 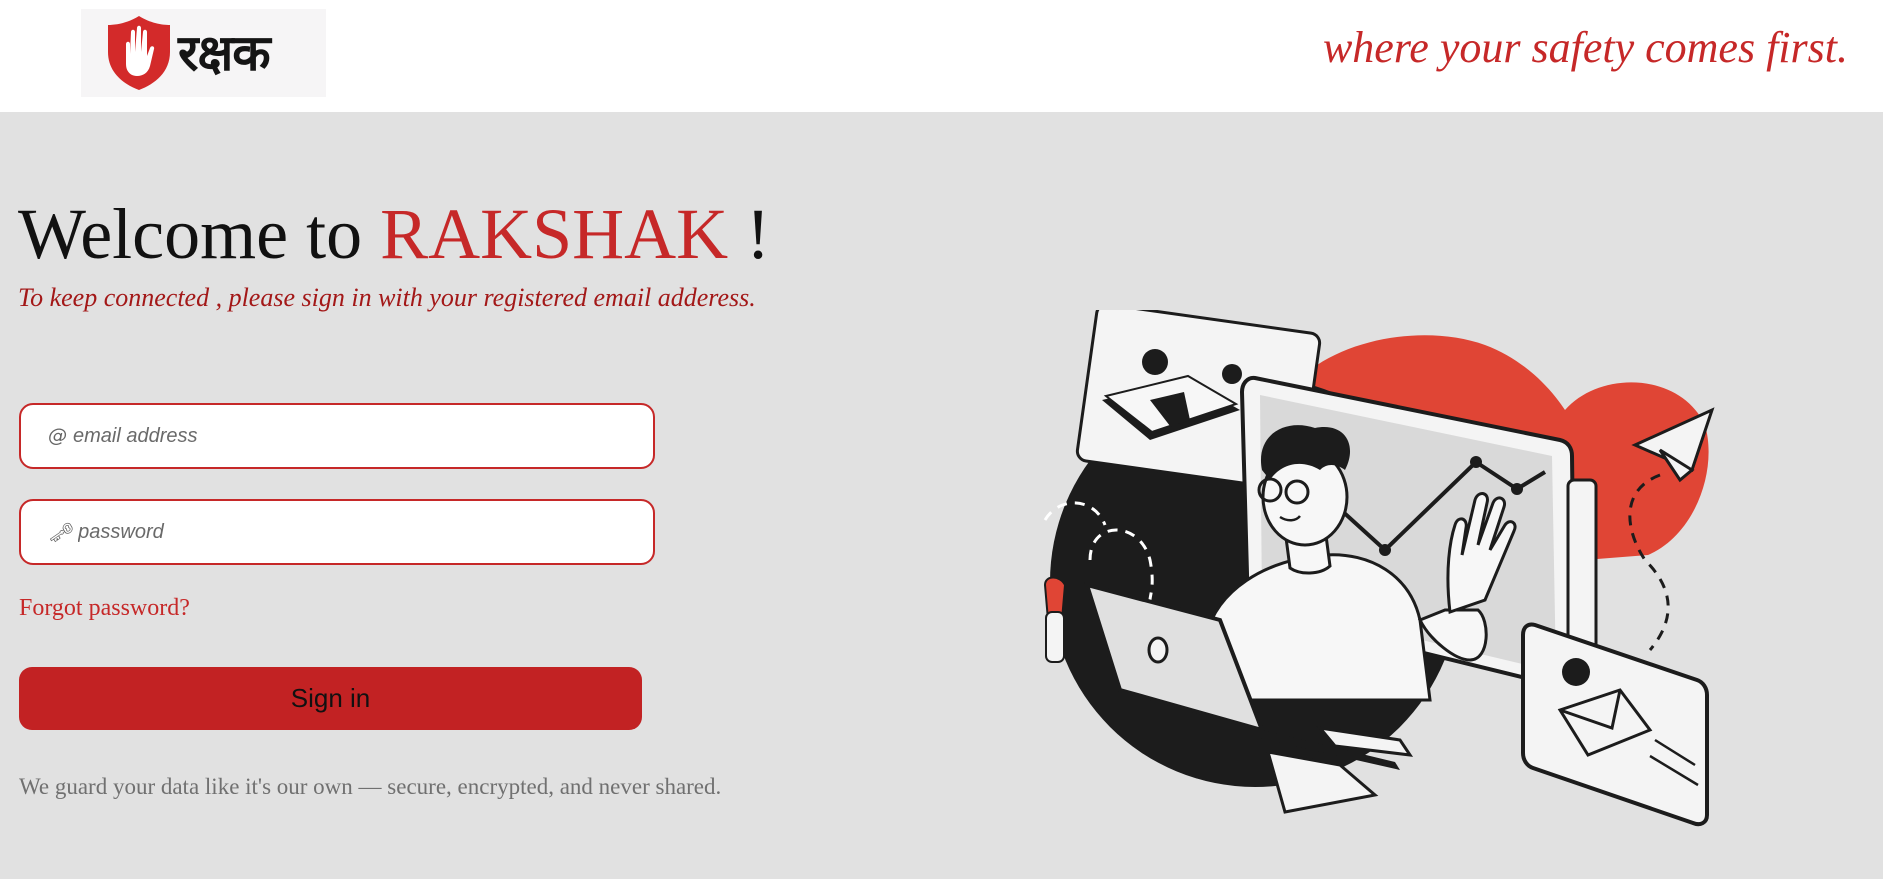 What do you see at coordinates (330, 698) in the screenshot?
I see `signin-button: Sign in` at bounding box center [330, 698].